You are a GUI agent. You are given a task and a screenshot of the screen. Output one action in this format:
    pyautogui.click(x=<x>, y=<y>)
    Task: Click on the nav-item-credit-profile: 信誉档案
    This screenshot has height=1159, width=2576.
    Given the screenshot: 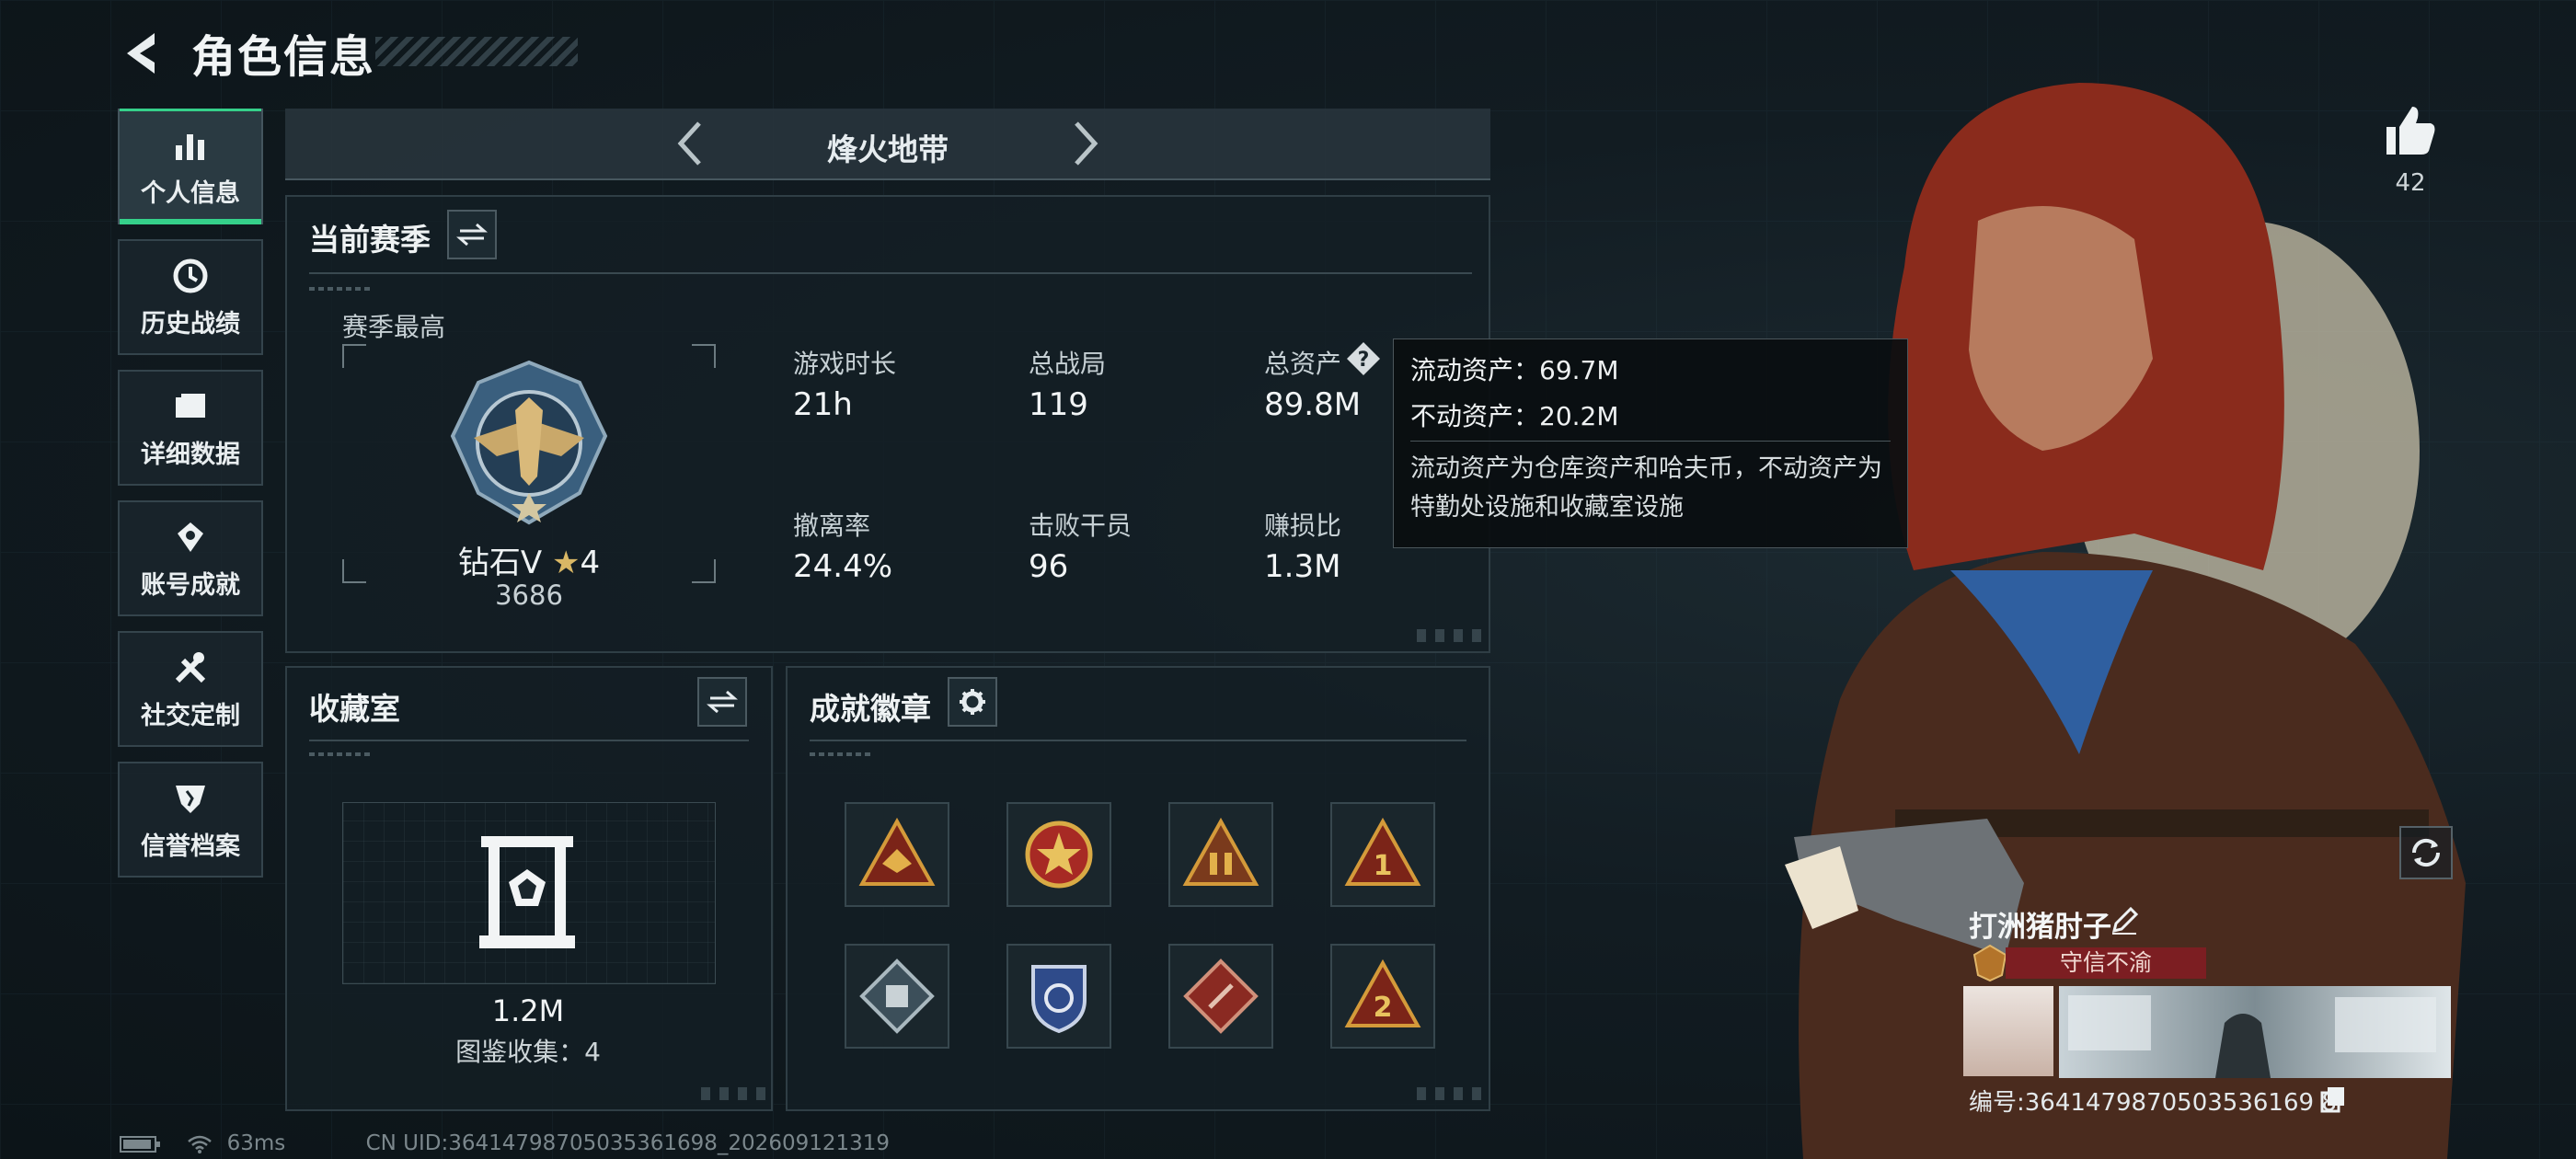 What is the action you would take?
    pyautogui.click(x=190, y=820)
    